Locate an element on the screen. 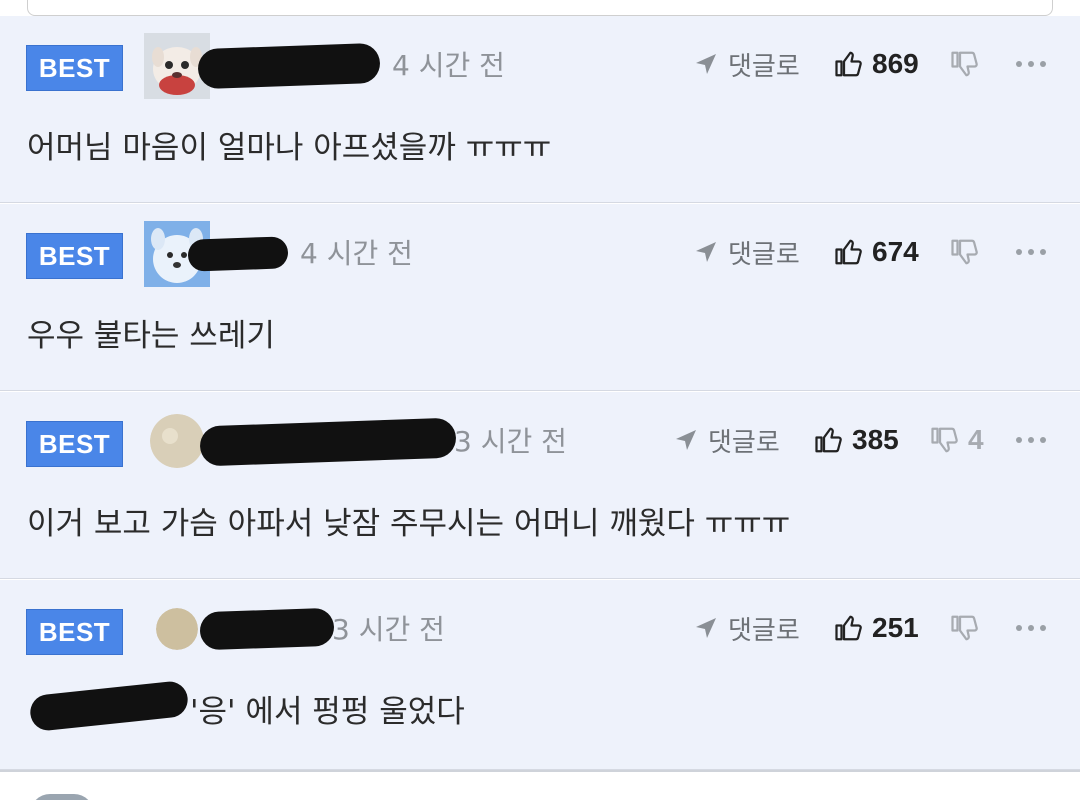 The width and height of the screenshot is (1080, 800). like-count: 251 is located at coordinates (895, 627).